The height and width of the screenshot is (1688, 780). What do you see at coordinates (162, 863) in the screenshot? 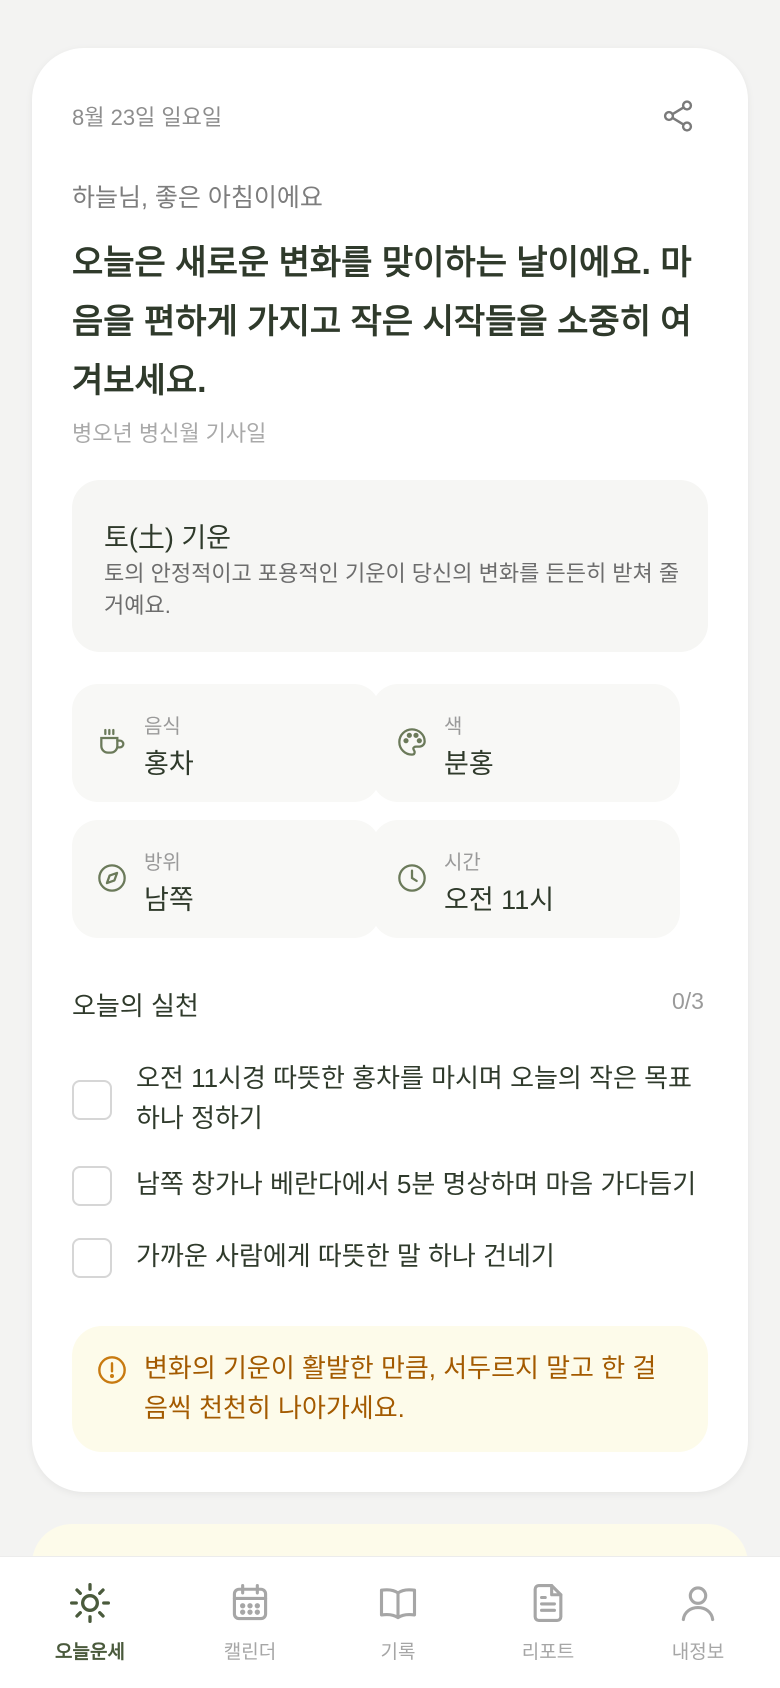
I see `lucky-direction-label: 방위` at bounding box center [162, 863].